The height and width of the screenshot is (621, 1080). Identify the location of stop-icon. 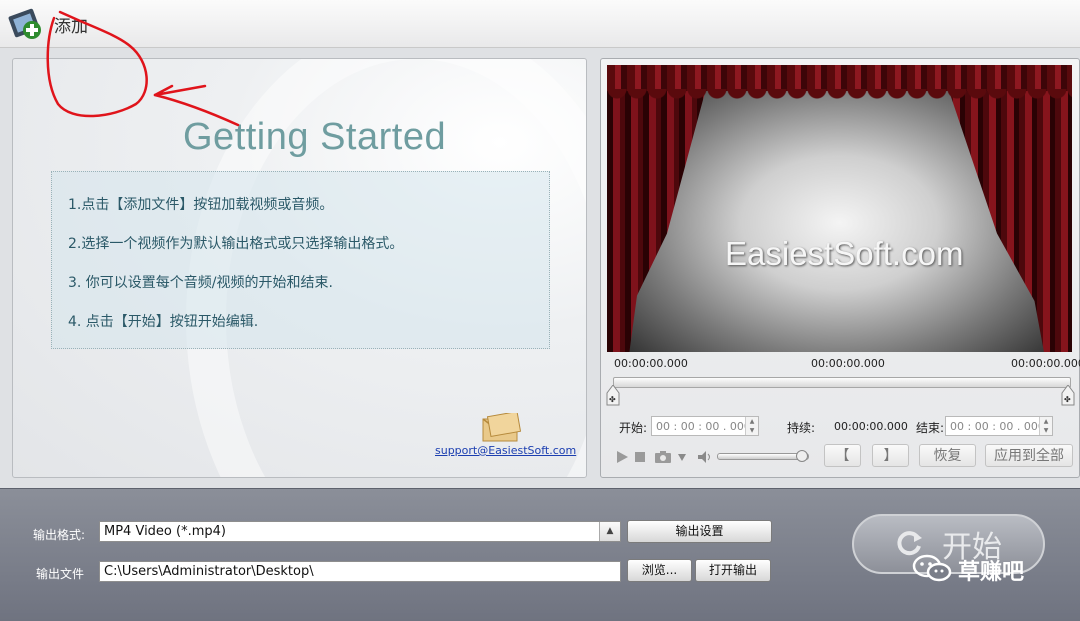
(640, 458).